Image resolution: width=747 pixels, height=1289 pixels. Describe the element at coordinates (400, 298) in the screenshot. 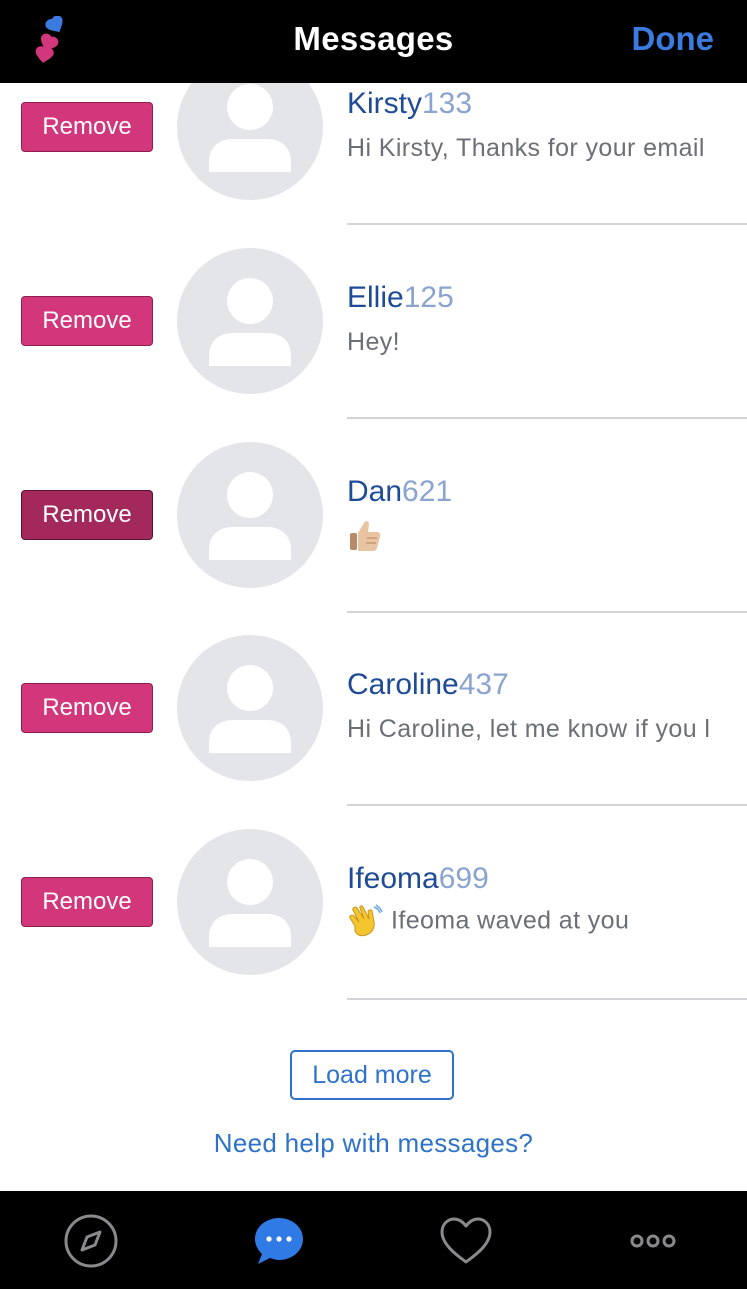

I see `conversation-name: Ellie125` at that location.